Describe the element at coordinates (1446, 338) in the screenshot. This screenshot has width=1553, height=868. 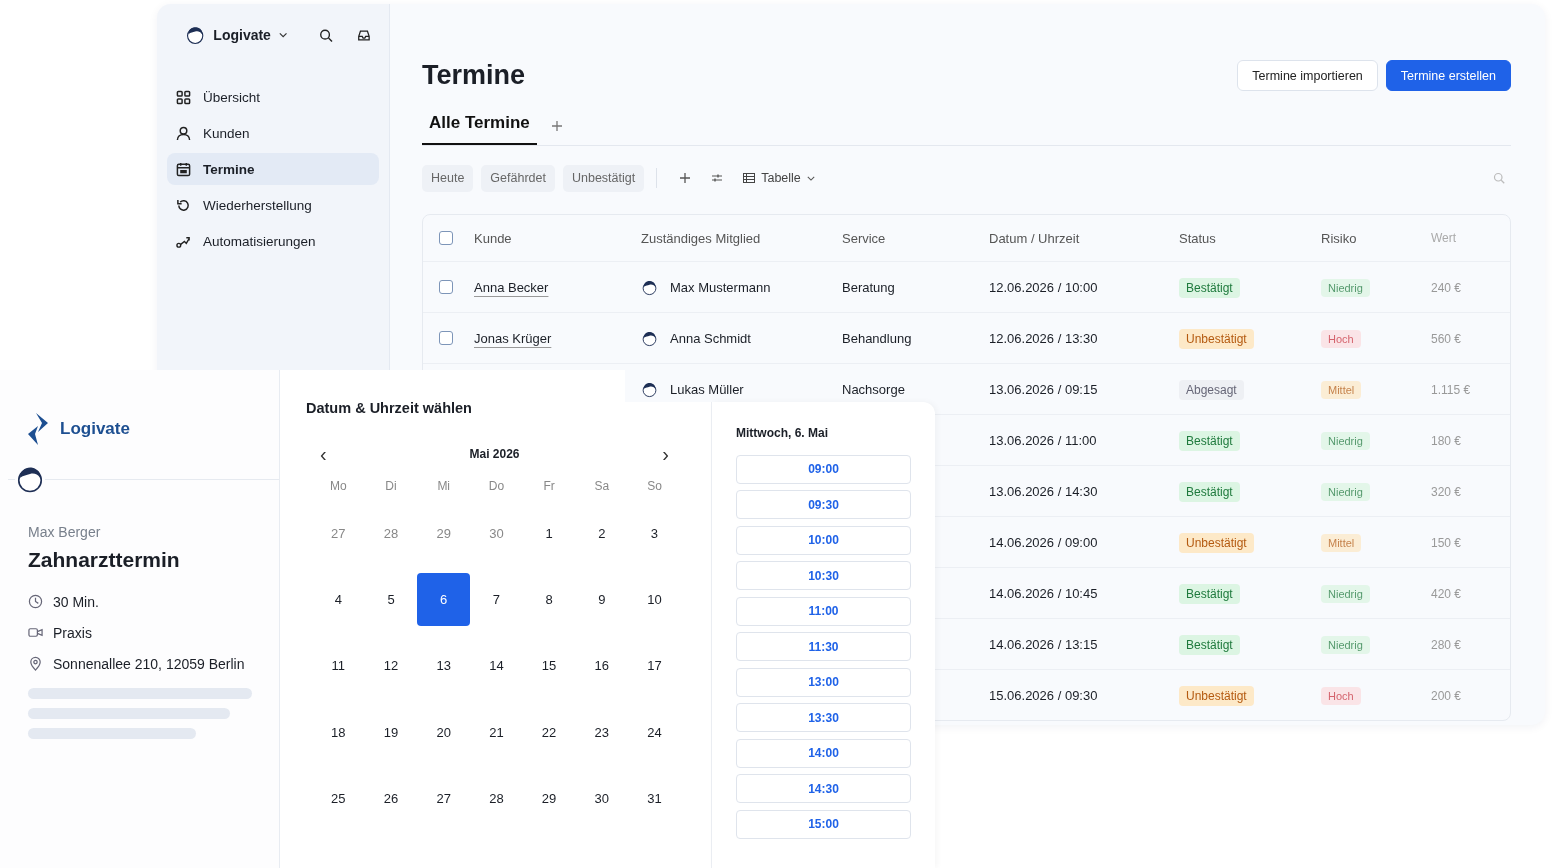
I see `value-cell: 560 €` at that location.